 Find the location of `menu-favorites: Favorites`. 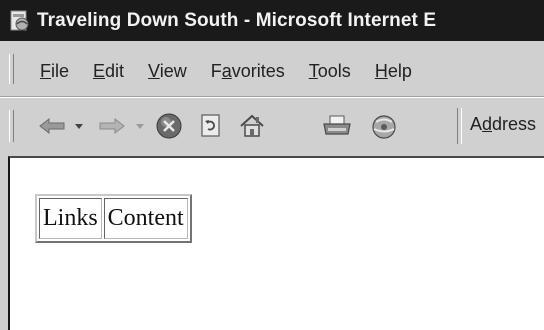

menu-favorites: Favorites is located at coordinates (248, 71).